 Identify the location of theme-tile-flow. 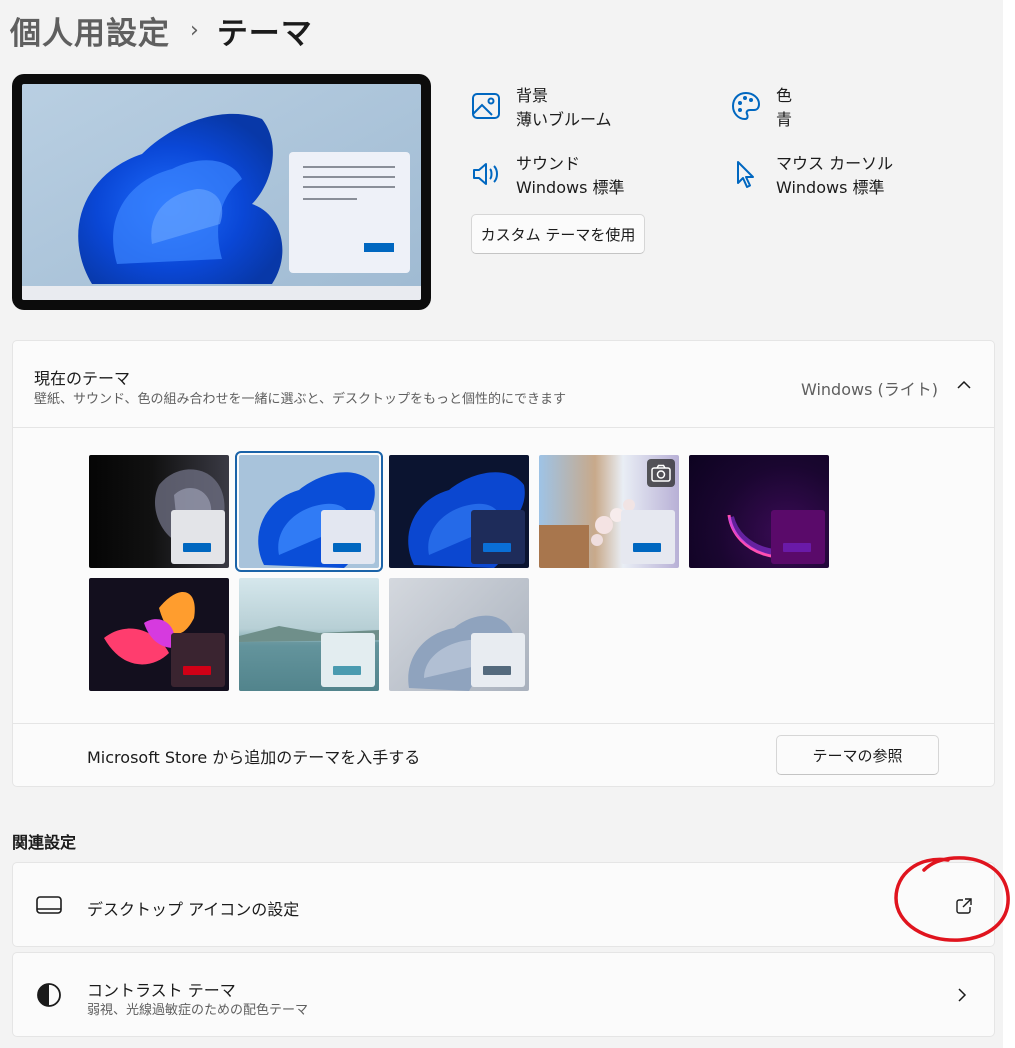
(309, 634).